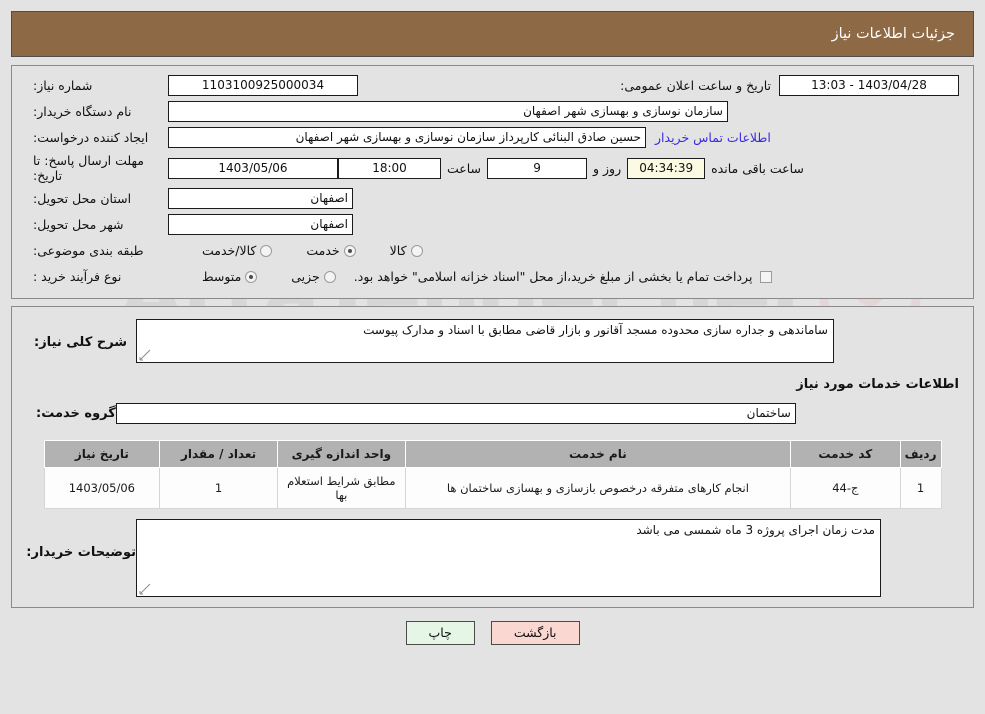 The image size is (985, 714). I want to click on request-creator-label: ایجاد کننده درخواست:, so click(91, 137).